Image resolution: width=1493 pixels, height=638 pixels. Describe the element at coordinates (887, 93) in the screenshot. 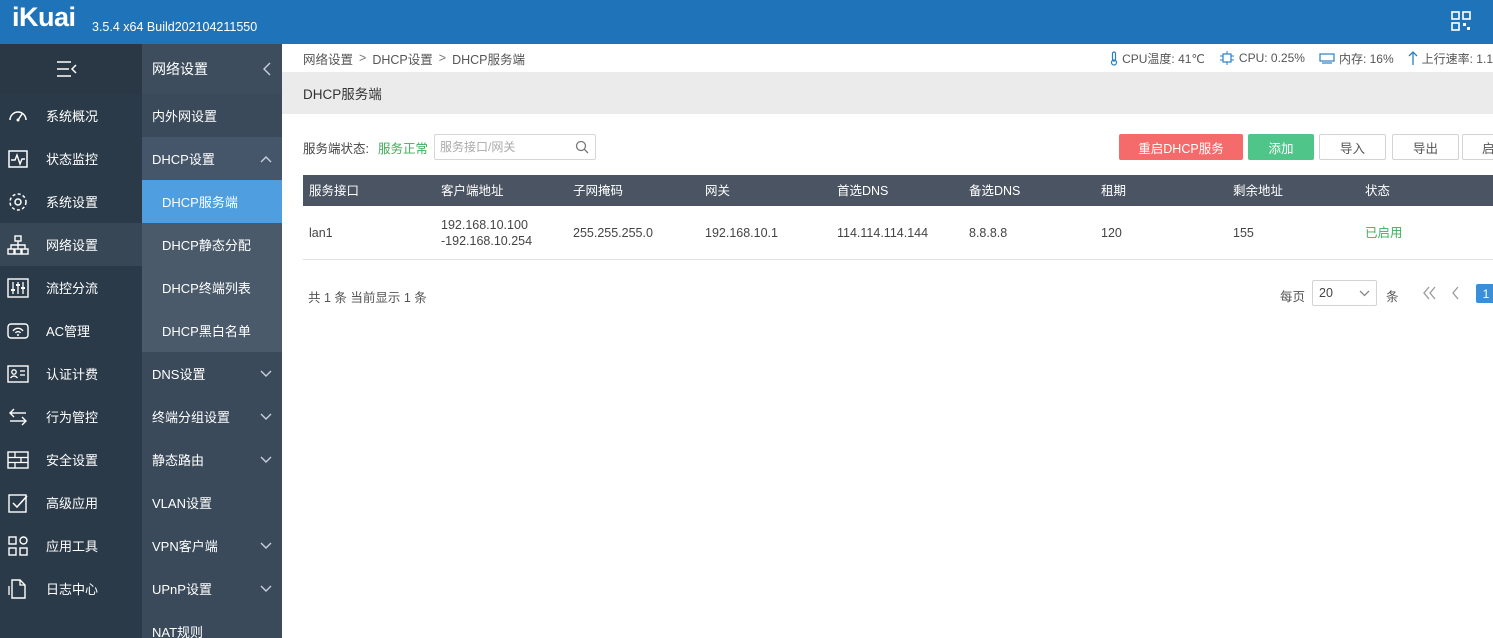

I see `page-title: DHCP服务端` at that location.